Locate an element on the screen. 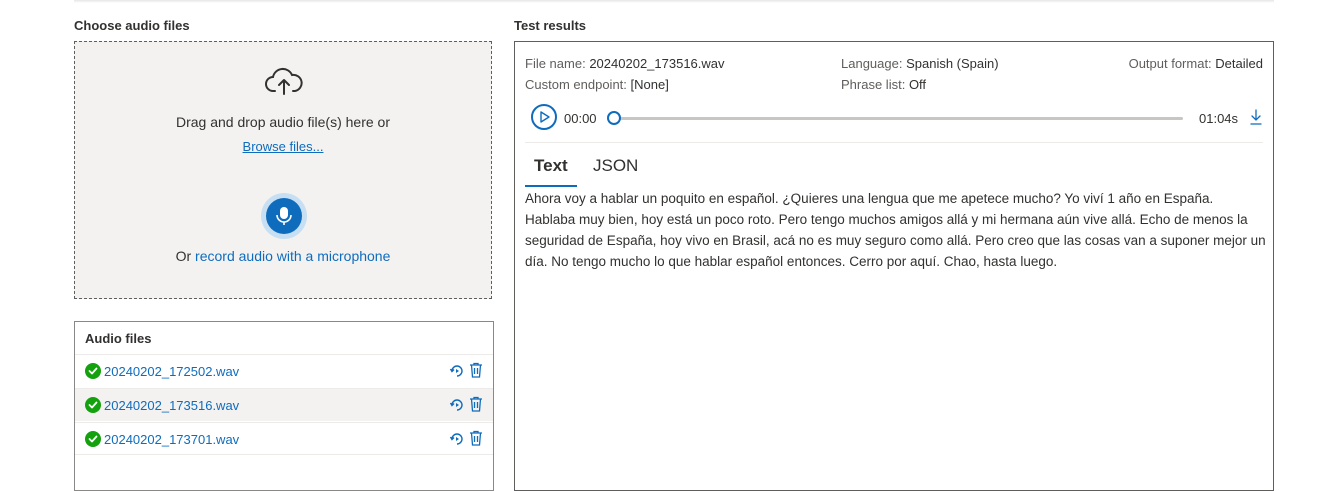 This screenshot has height=491, width=1336. endpoint-label: Custom endpoint: is located at coordinates (576, 84).